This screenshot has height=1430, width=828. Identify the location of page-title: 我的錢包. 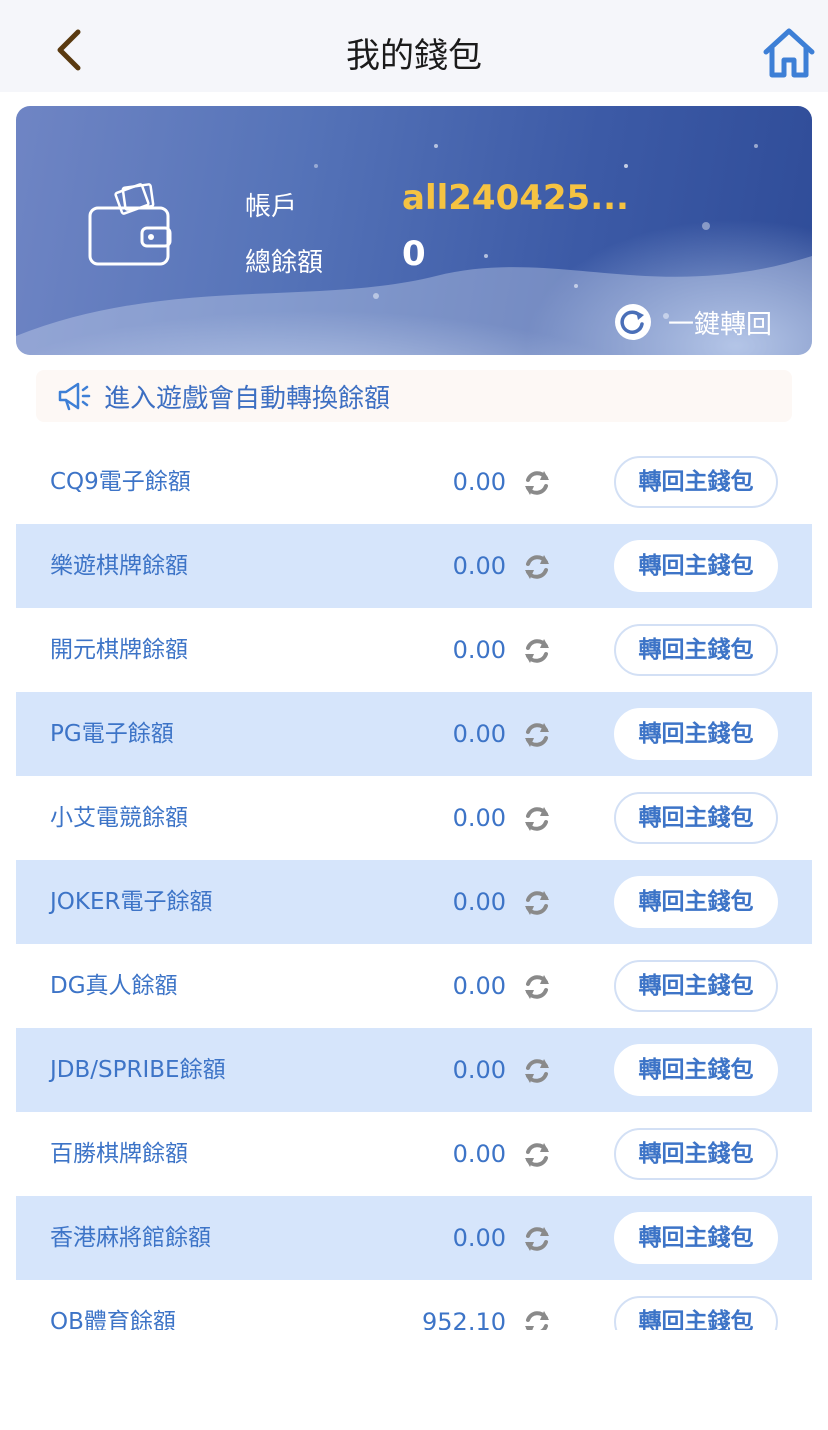
(414, 56).